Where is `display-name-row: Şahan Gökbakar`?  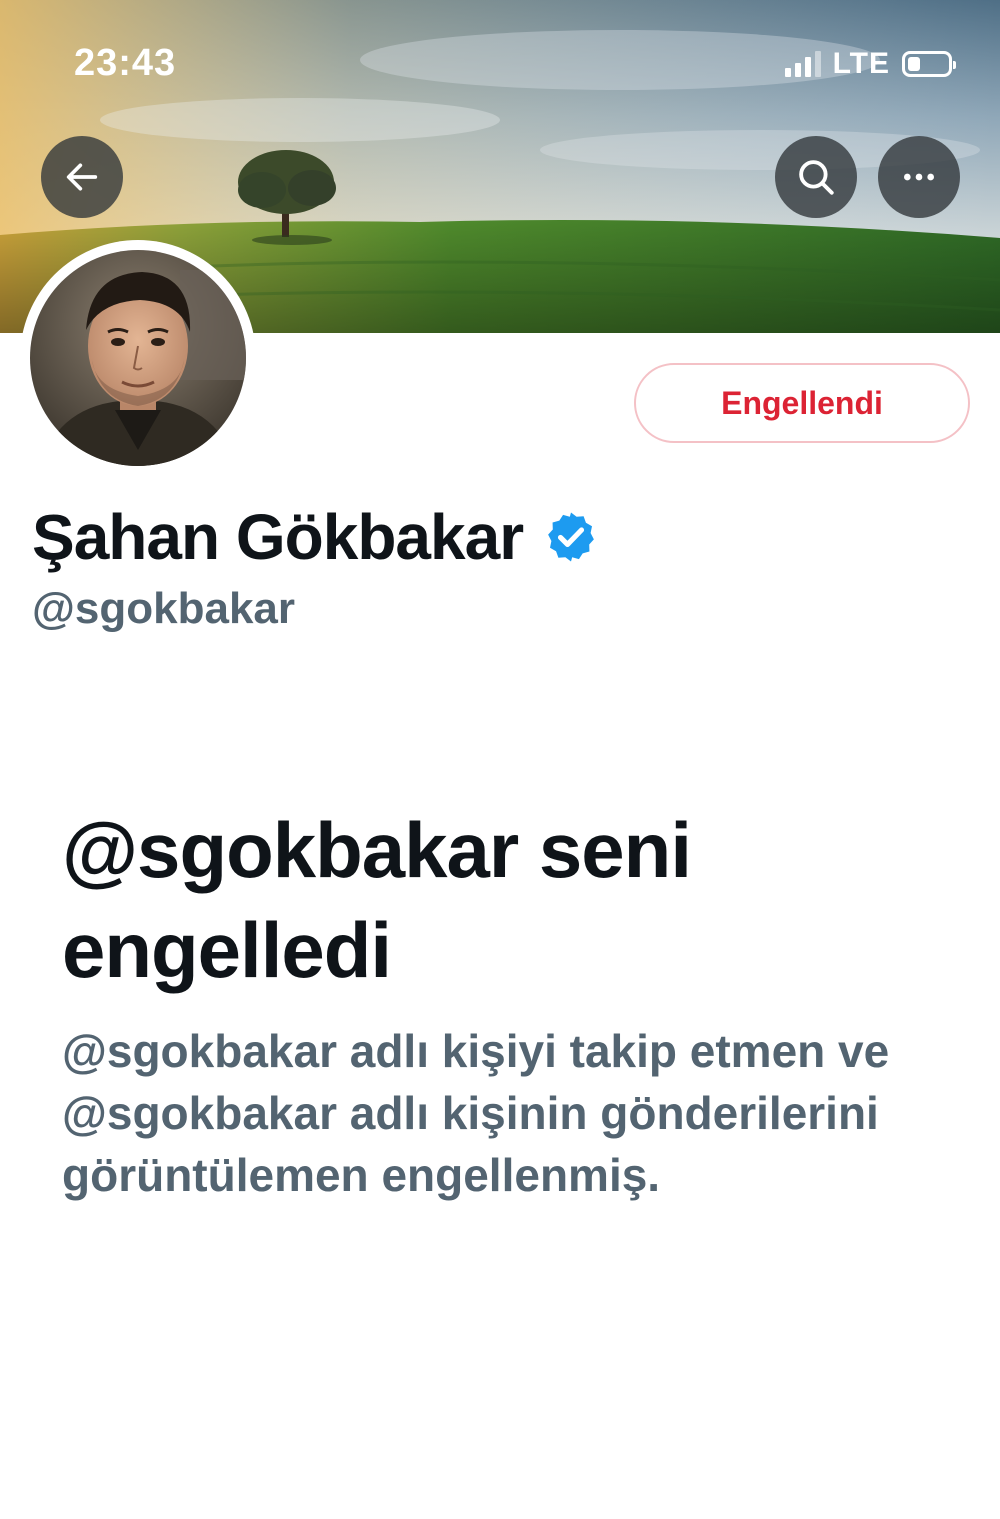
display-name-row: Şahan Gökbakar is located at coordinates (315, 537).